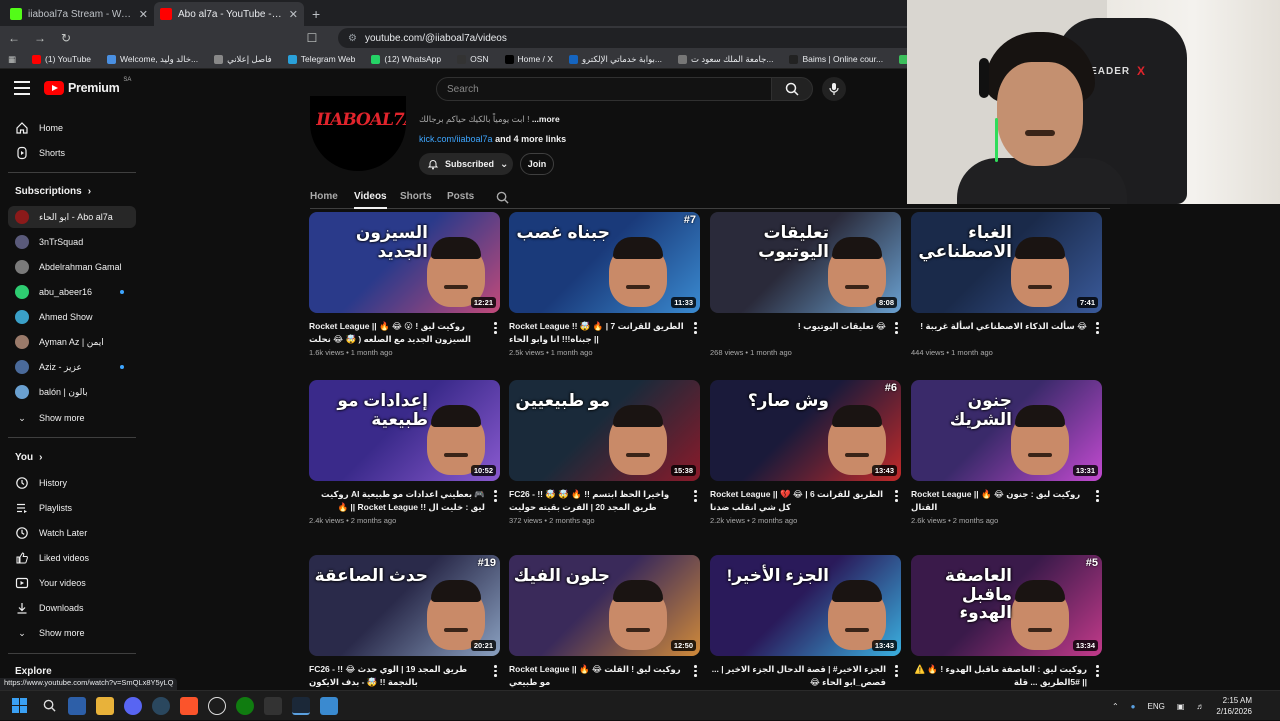  What do you see at coordinates (321, 59) in the screenshot?
I see `bookmark-item: Telegram Web` at bounding box center [321, 59].